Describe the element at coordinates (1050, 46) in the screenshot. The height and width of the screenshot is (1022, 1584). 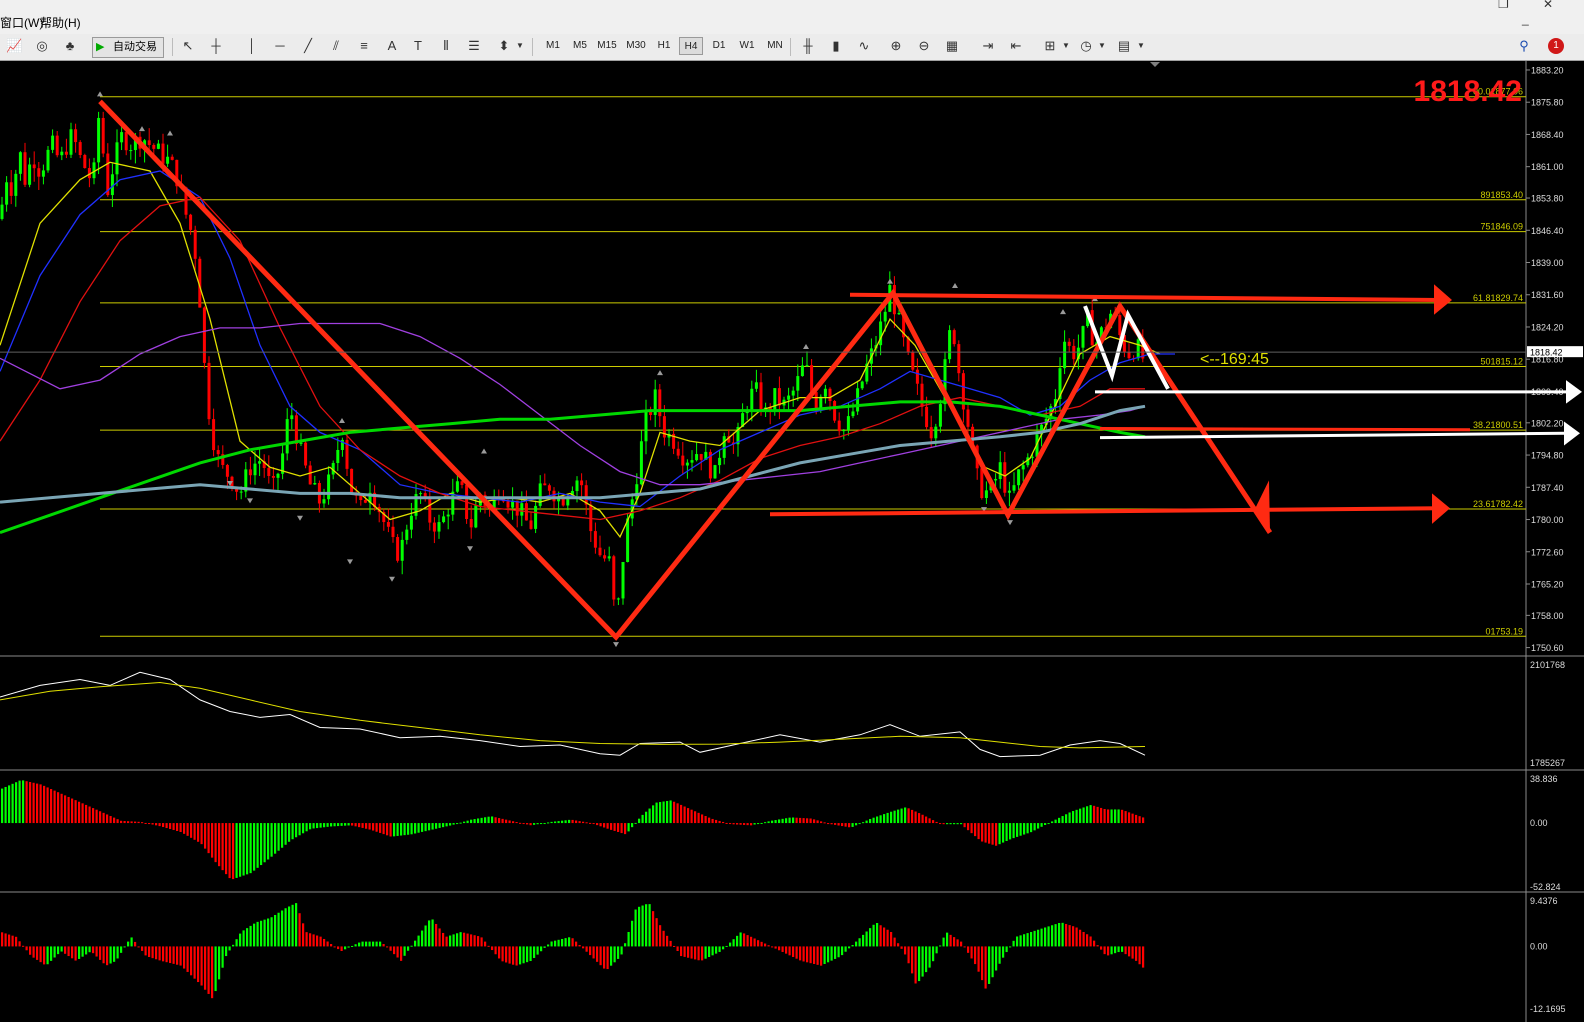
I see `indicators-icon: ⊞` at that location.